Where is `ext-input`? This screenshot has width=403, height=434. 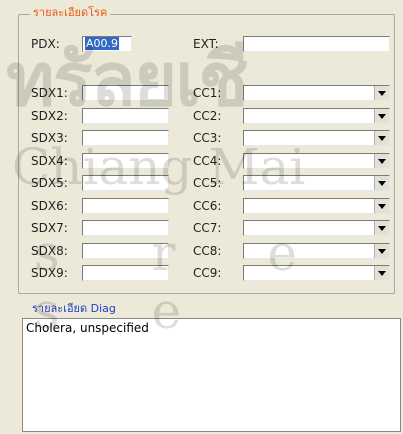
ext-input is located at coordinates (316, 44).